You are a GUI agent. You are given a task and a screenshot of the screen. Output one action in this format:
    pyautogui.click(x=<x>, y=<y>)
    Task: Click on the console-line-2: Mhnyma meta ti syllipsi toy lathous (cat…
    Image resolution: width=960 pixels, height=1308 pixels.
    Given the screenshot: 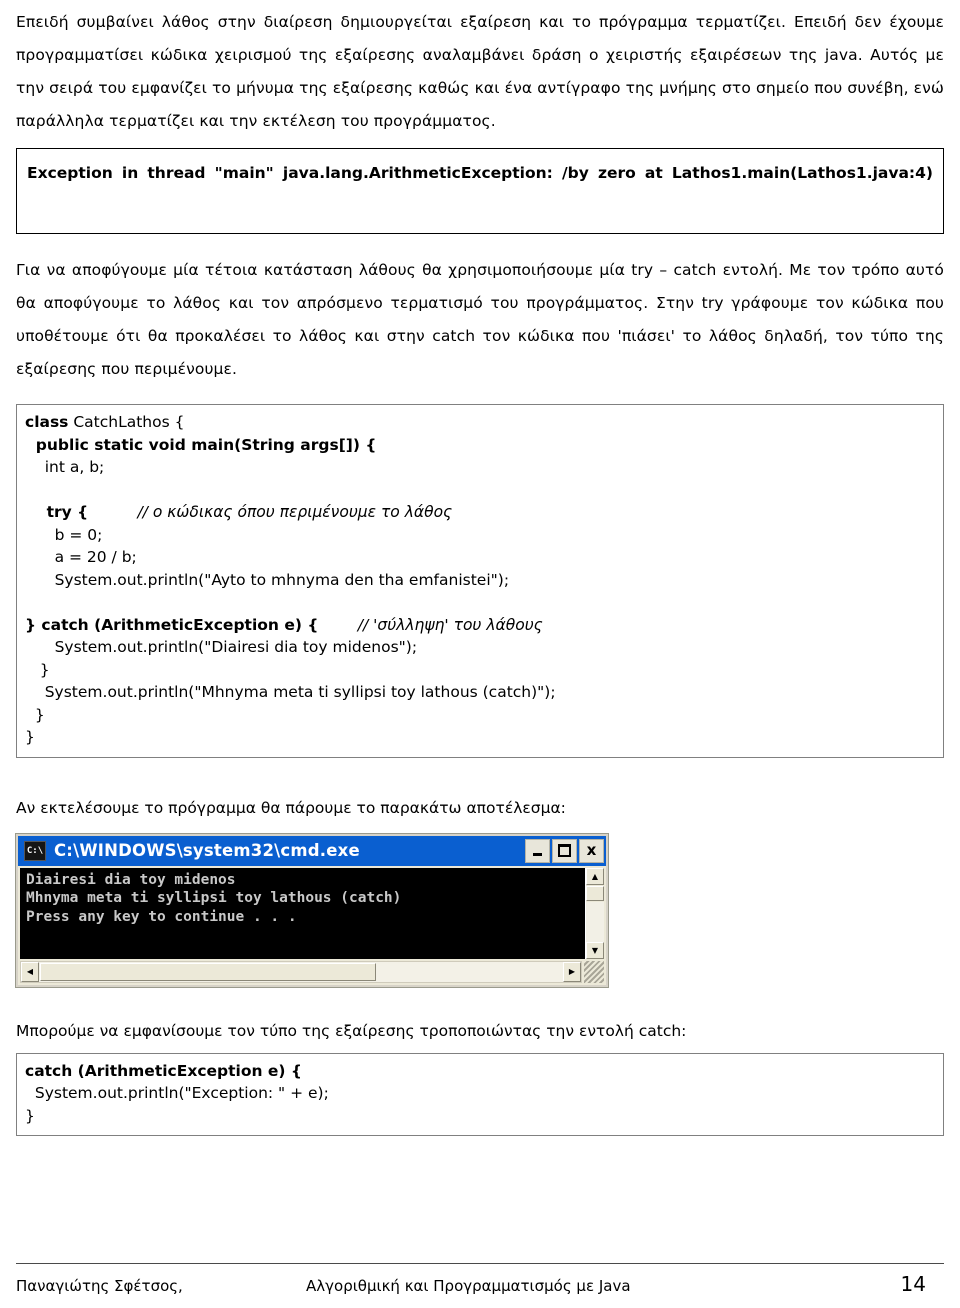 What is the action you would take?
    pyautogui.click(x=214, y=898)
    